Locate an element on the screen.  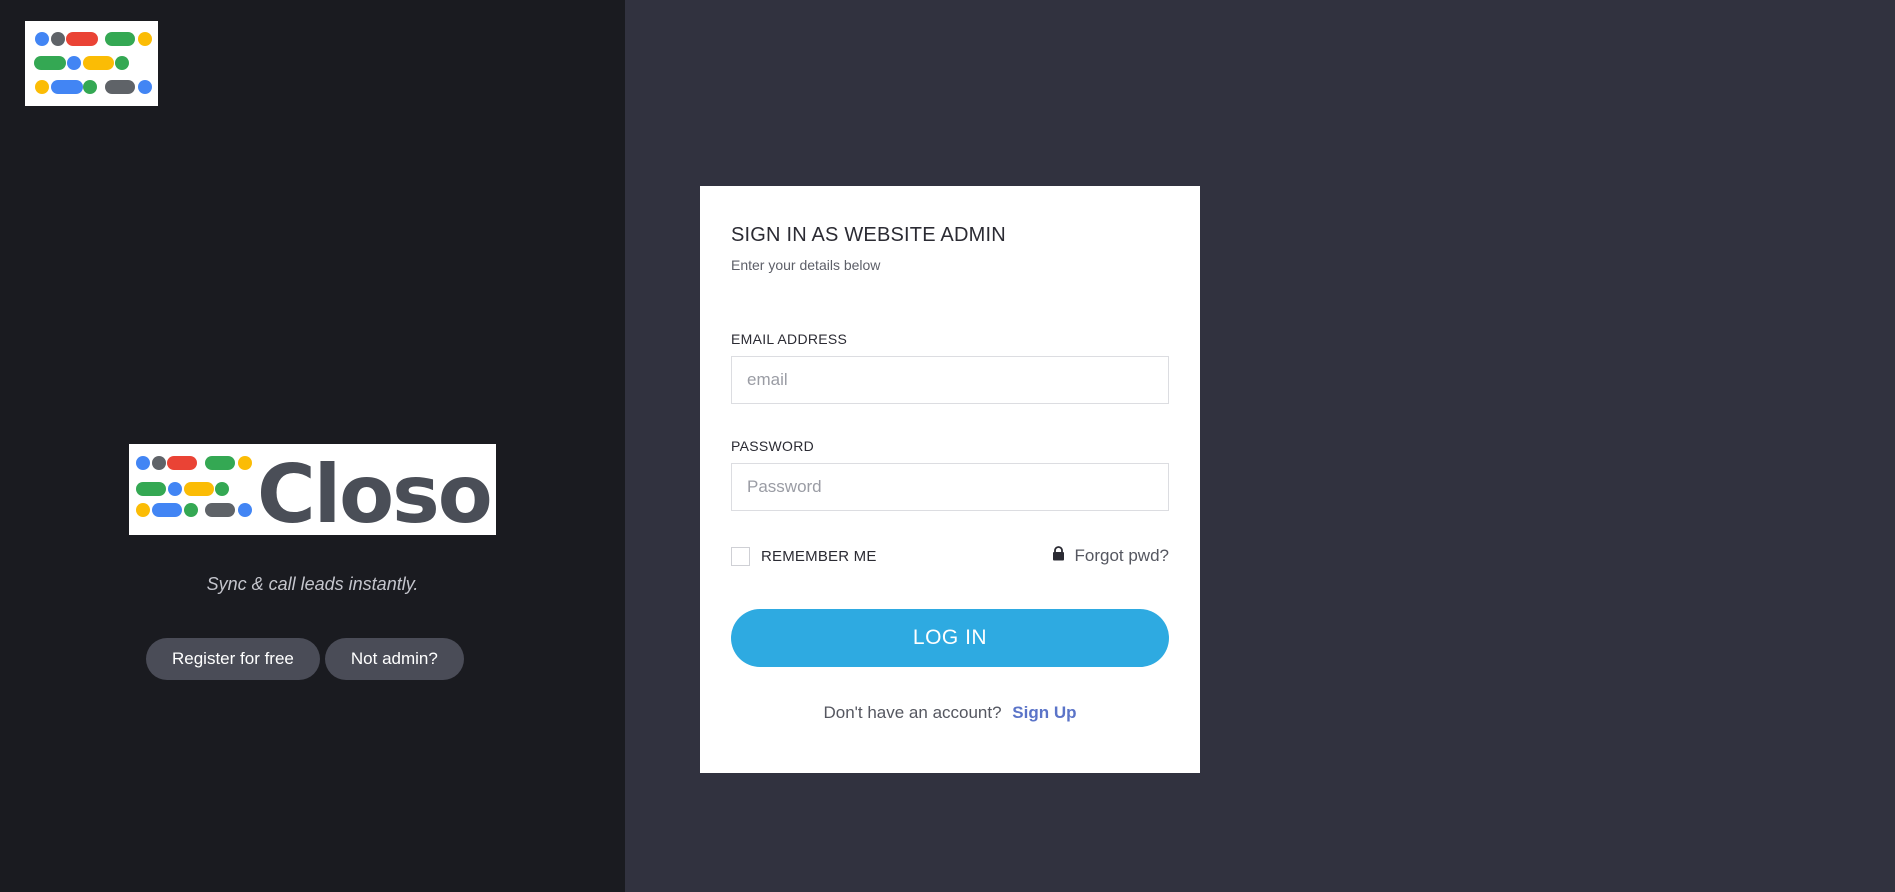
form-subtitle: Enter your details below is located at coordinates (806, 265).